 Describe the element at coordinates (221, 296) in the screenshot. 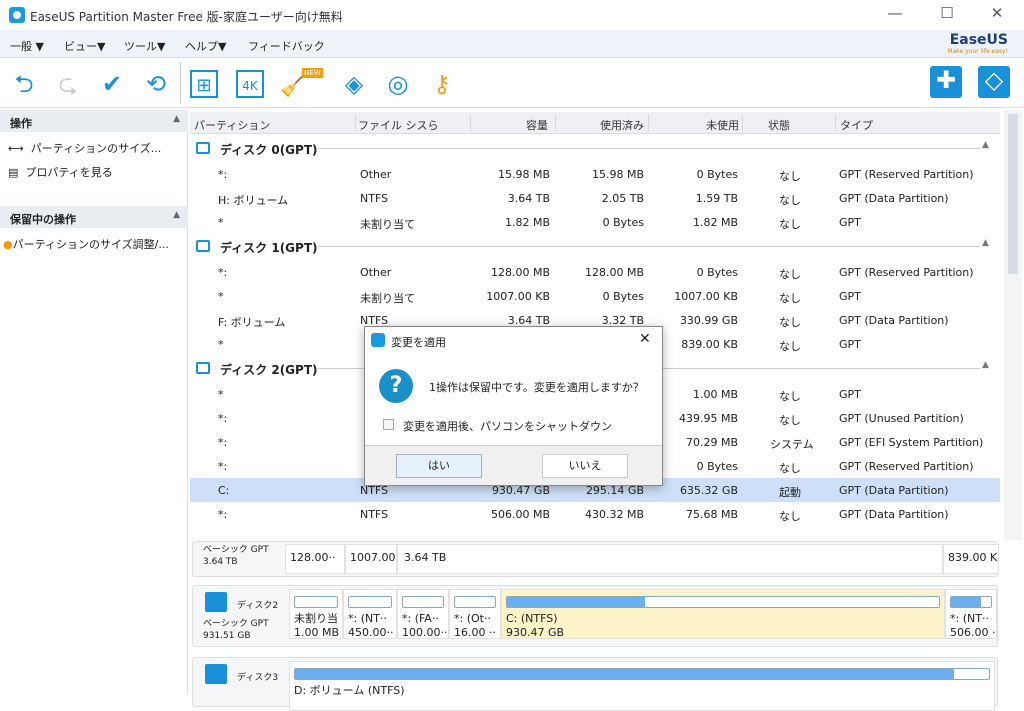

I see `table-cell: *` at that location.